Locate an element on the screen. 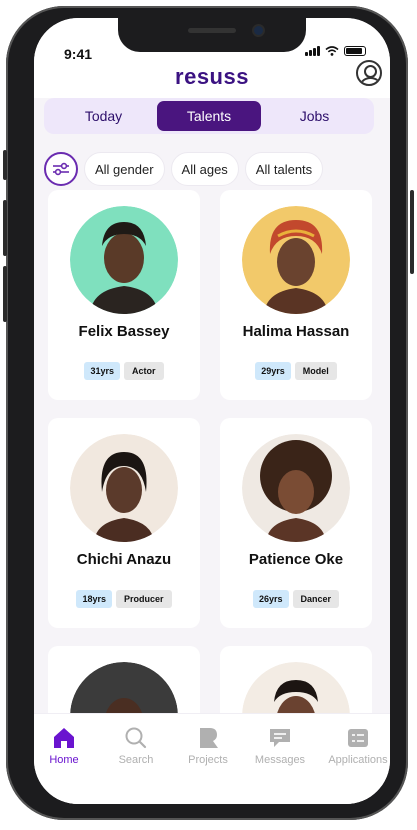 Image resolution: width=417 pixels, height=830 pixels. age-badge: 18yrs is located at coordinates (94, 599).